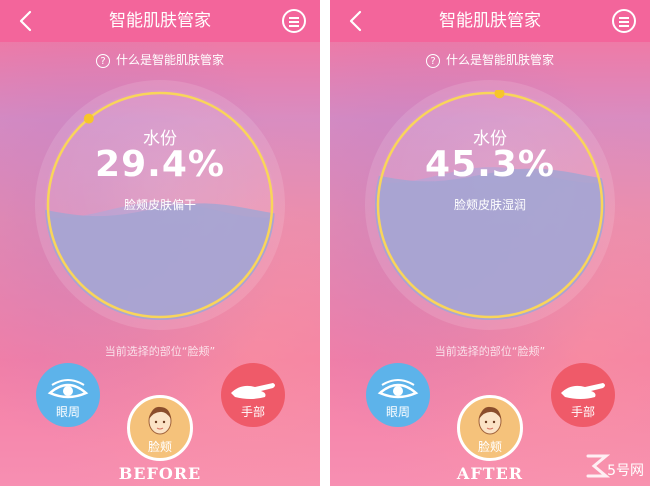  What do you see at coordinates (325, 243) in the screenshot?
I see `panel-divider` at bounding box center [325, 243].